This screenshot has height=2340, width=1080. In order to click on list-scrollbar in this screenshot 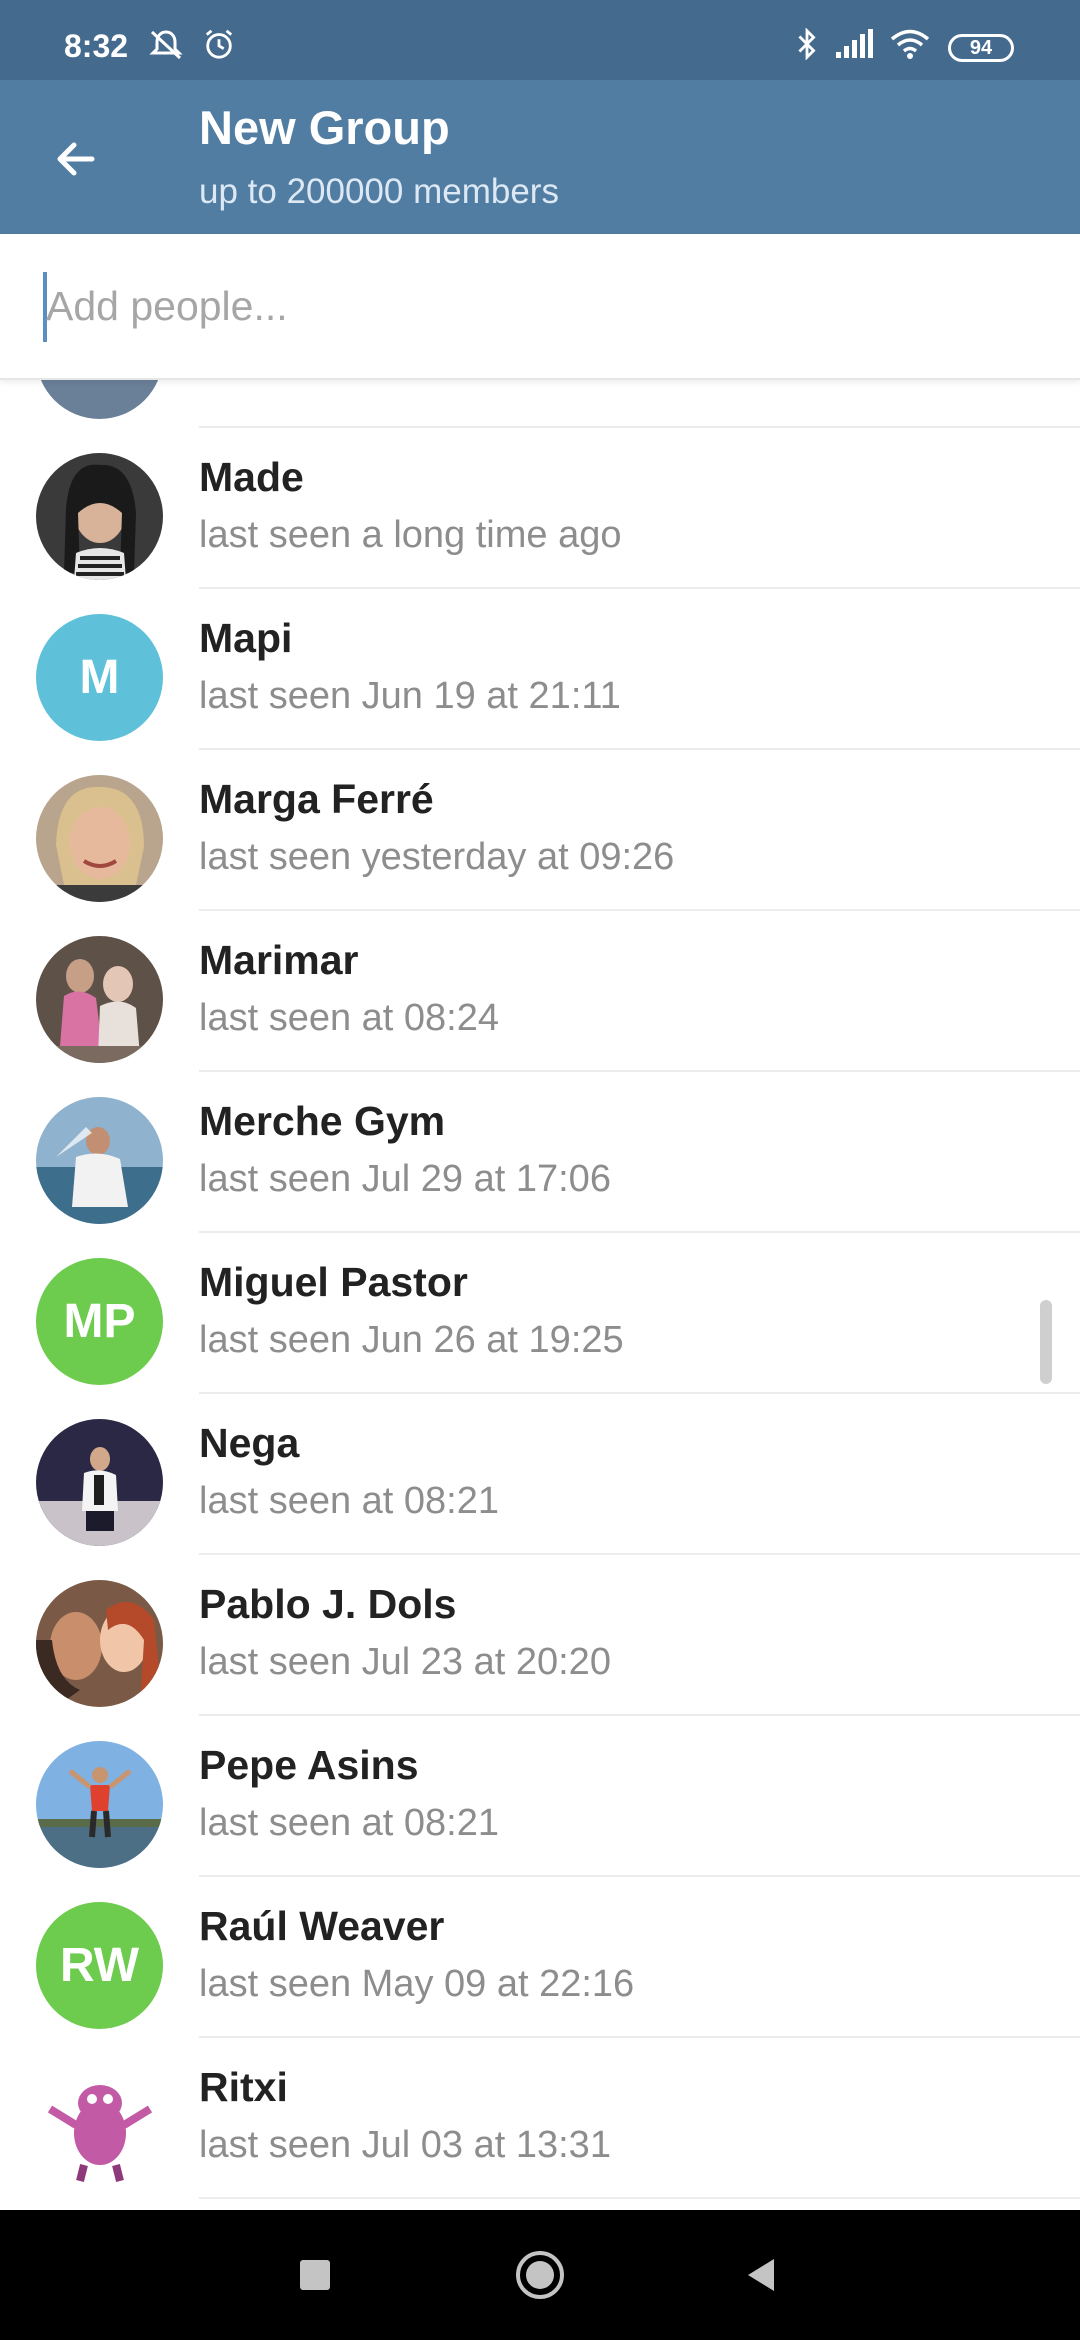, I will do `click(1046, 1342)`.